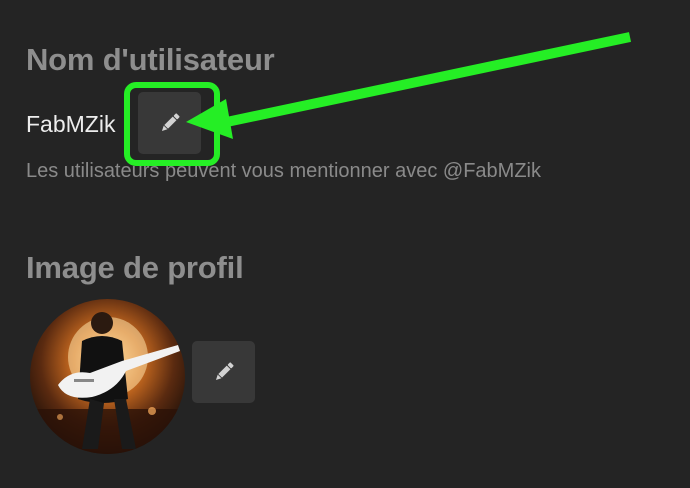 The image size is (690, 488). What do you see at coordinates (135, 267) in the screenshot?
I see `avatar-section-title: Image de profil` at bounding box center [135, 267].